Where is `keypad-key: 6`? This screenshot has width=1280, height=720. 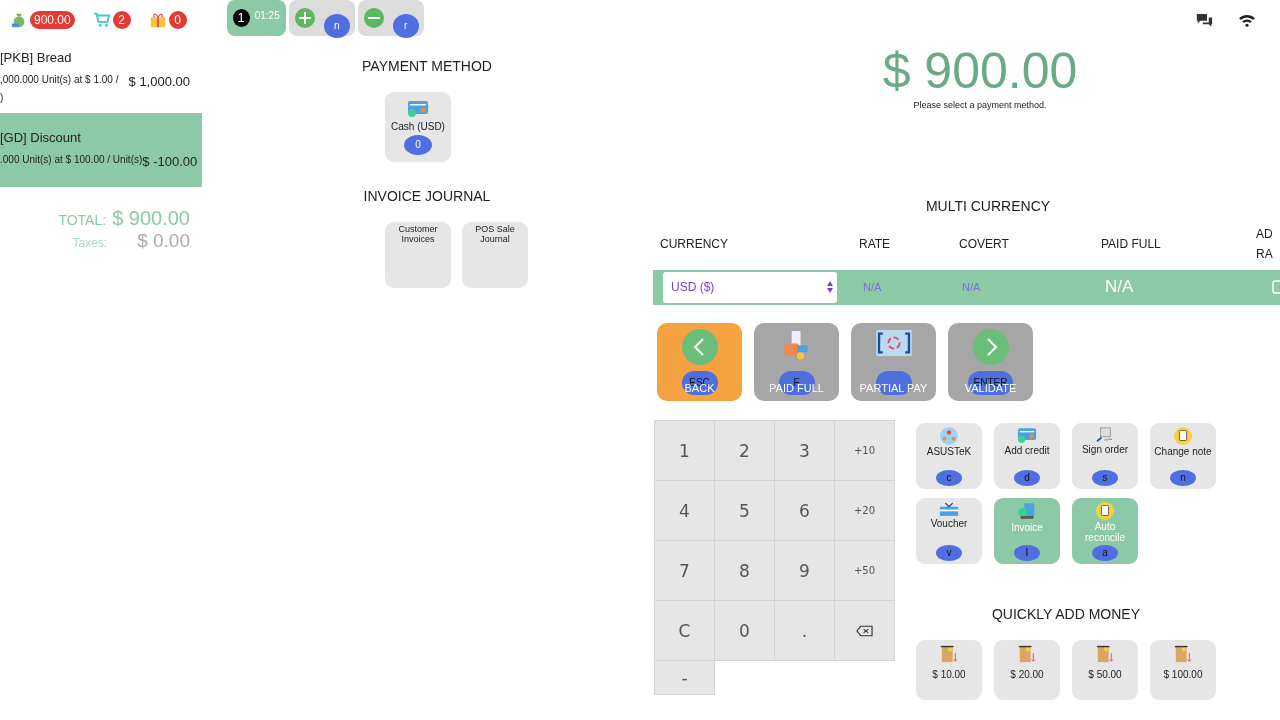 keypad-key: 6 is located at coordinates (804, 510).